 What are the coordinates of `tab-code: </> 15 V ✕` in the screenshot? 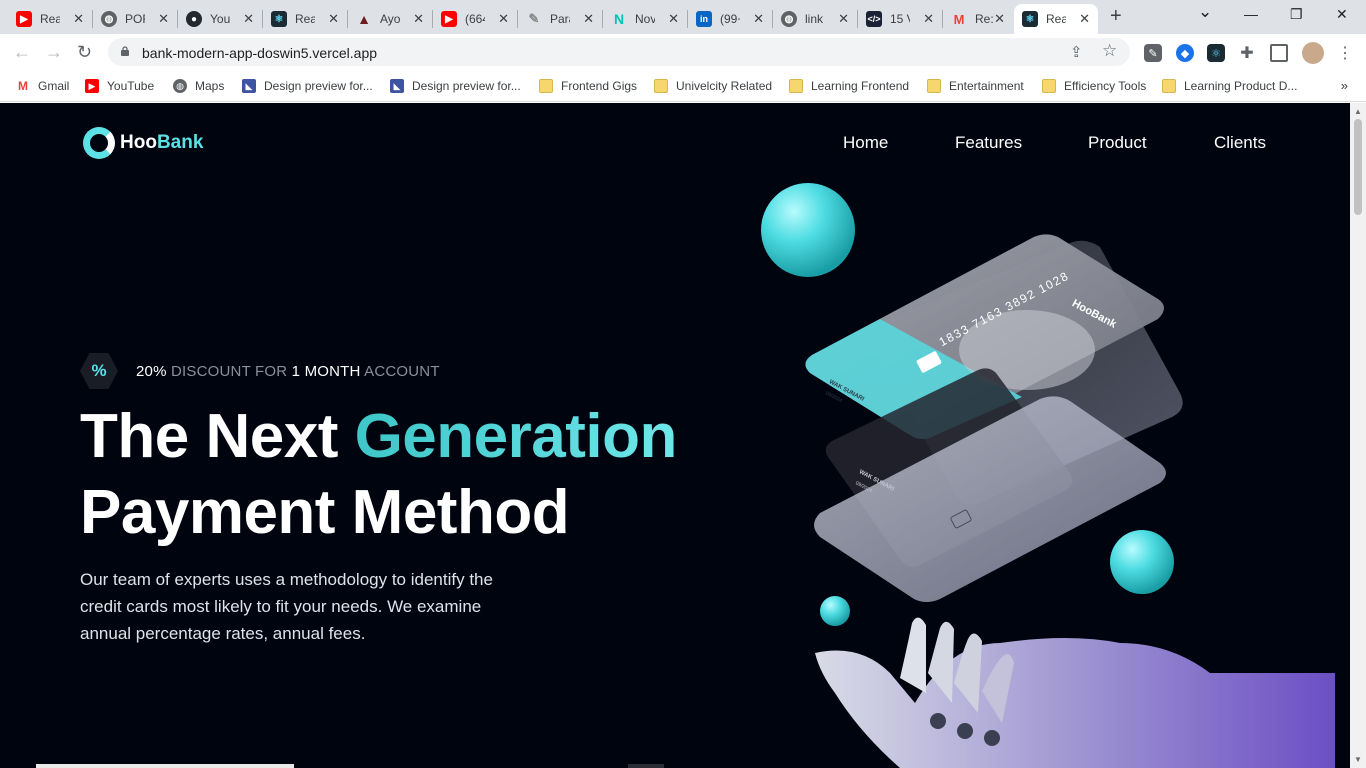 It's located at (900, 19).